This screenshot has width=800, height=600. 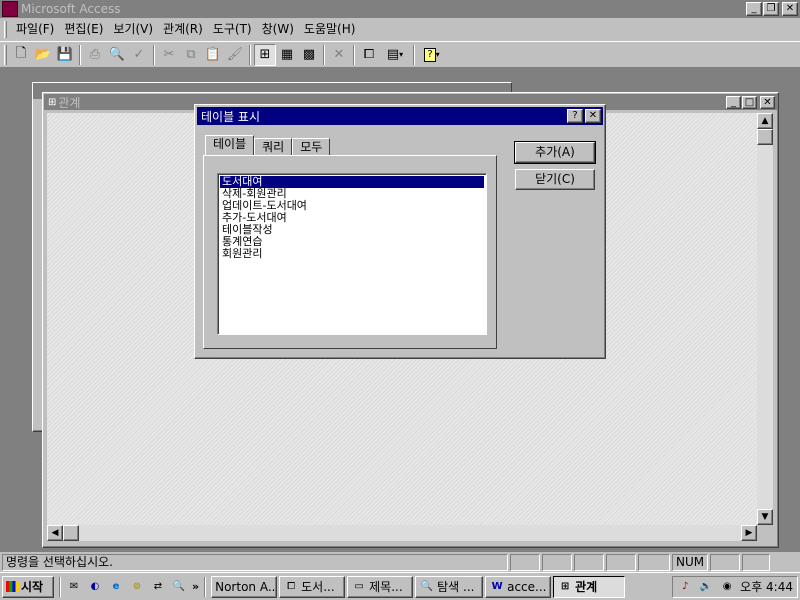 I want to click on menu-tools: 도구(T), so click(x=232, y=29).